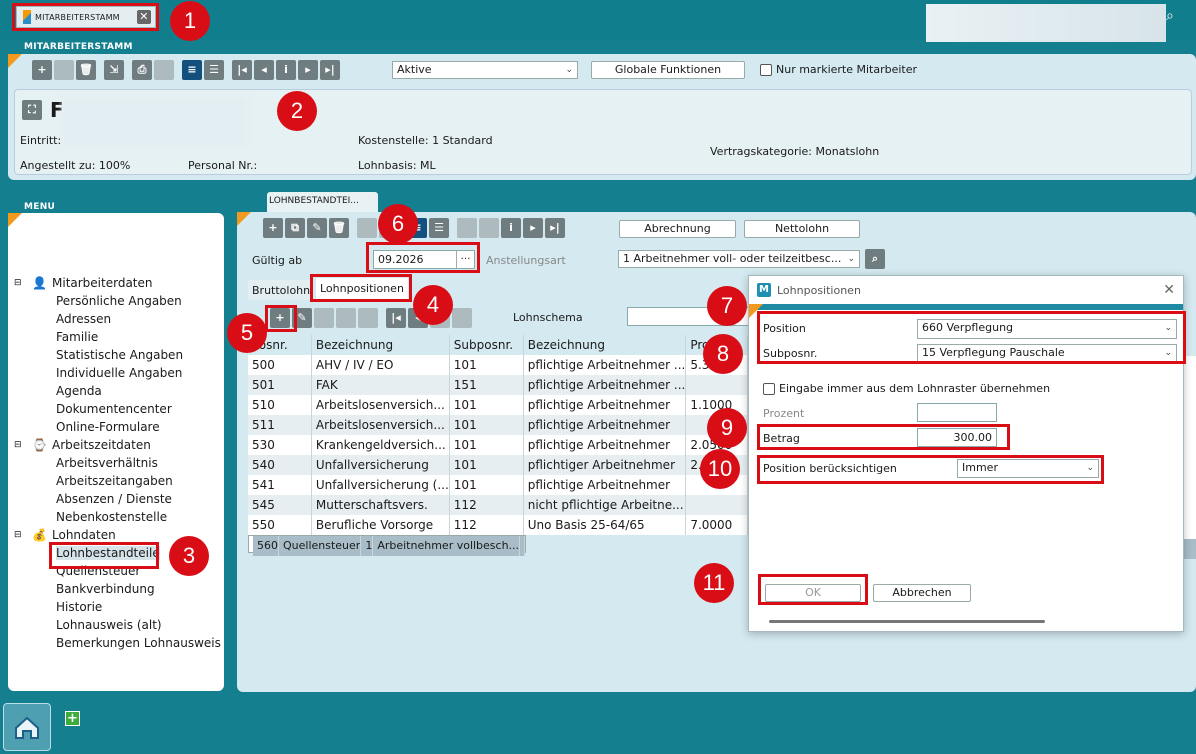  What do you see at coordinates (109, 625) in the screenshot?
I see `menu-item-lohnausweis-alt: Lohnausweis (alt)` at bounding box center [109, 625].